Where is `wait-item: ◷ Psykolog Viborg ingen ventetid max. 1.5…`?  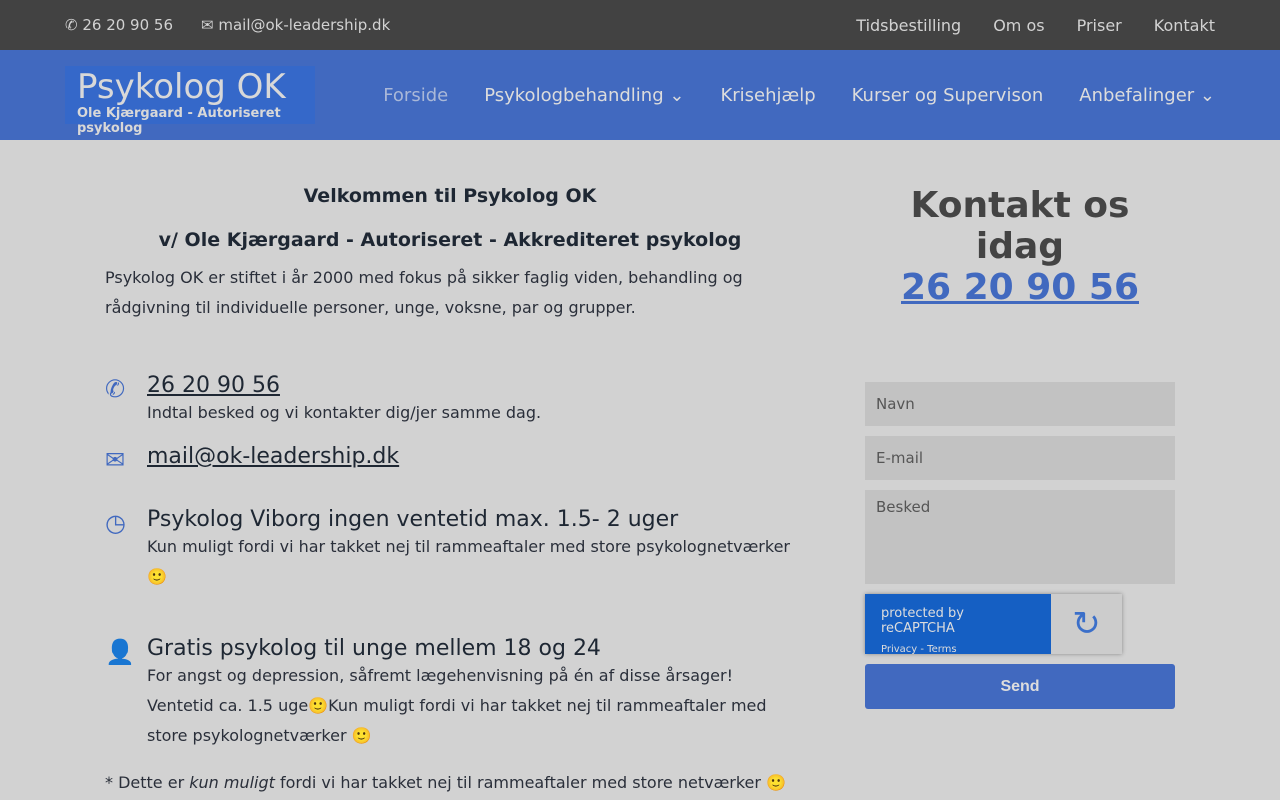 wait-item: ◷ Psykolog Viborg ingen ventetid max. 1.5… is located at coordinates (450, 549).